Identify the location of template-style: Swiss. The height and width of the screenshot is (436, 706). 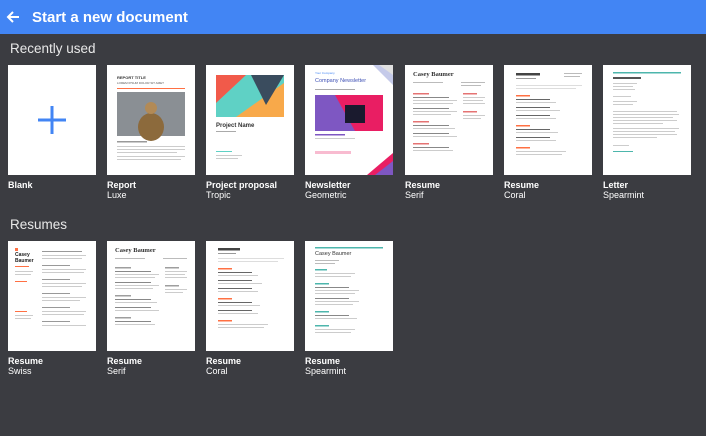
(20, 371).